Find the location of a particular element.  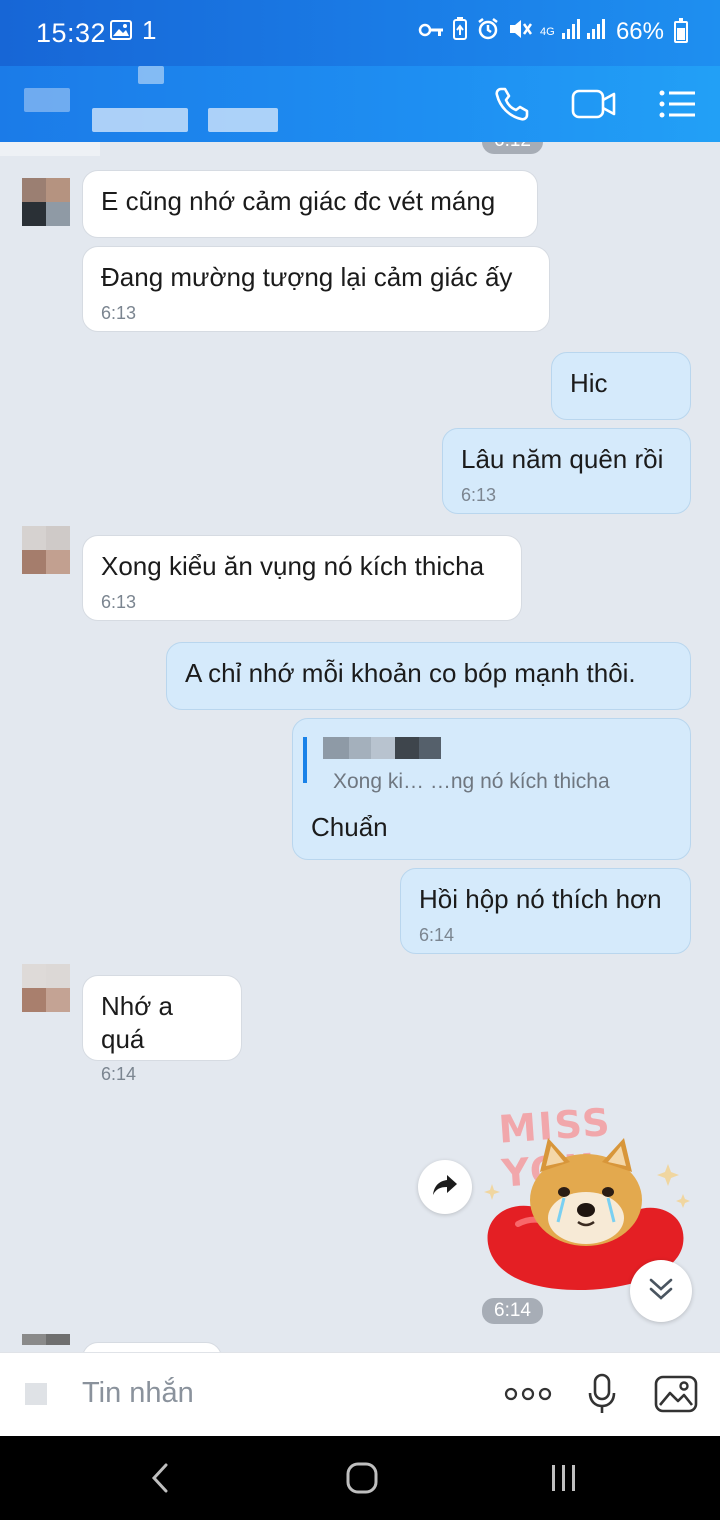

status-bar: 15:32 1 4G 66% is located at coordinates (360, 33).